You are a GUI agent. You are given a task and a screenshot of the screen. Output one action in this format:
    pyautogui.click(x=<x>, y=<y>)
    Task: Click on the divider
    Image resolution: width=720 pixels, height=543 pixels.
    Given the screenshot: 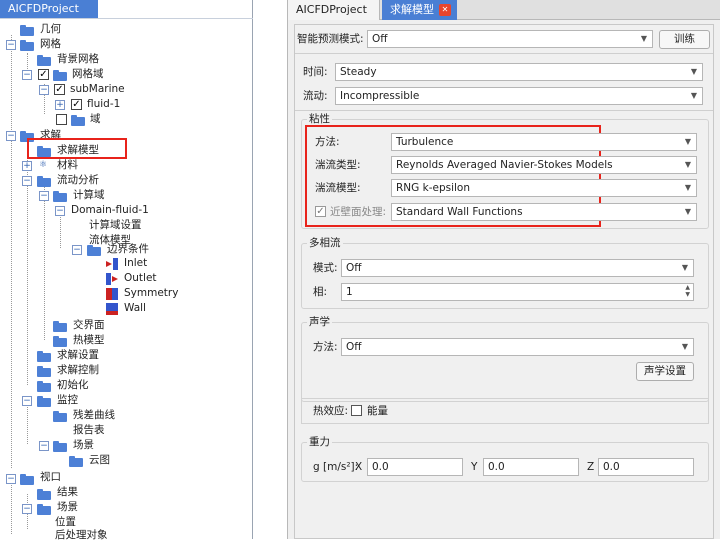 What is the action you would take?
    pyautogui.click(x=504, y=53)
    